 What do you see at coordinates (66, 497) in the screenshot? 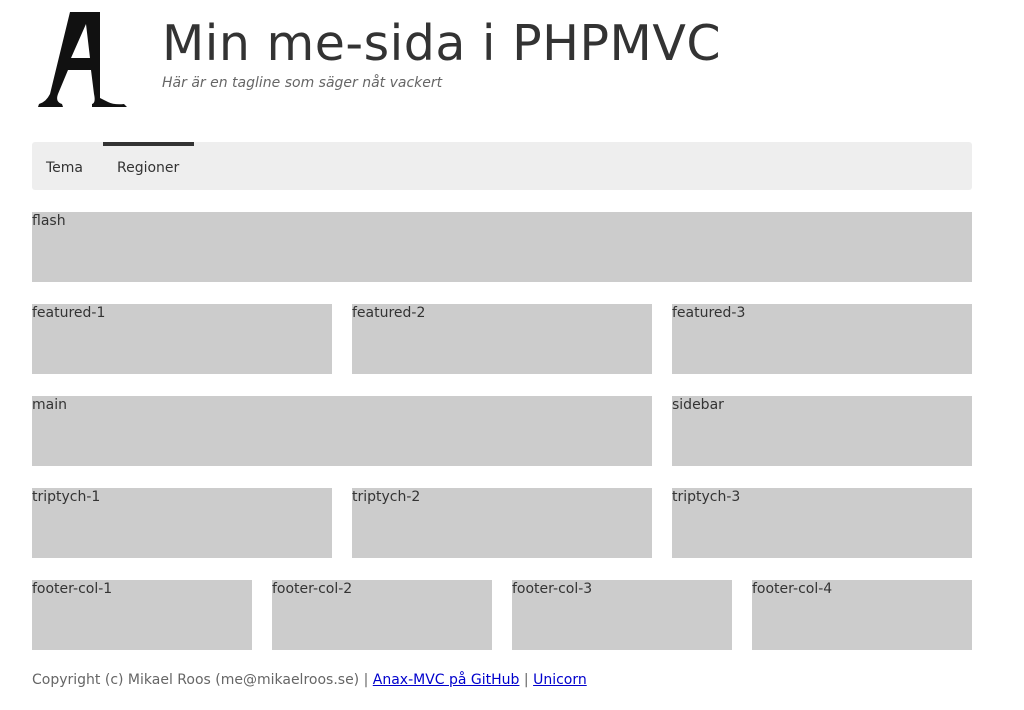
I see `region-label: triptych-1` at bounding box center [66, 497].